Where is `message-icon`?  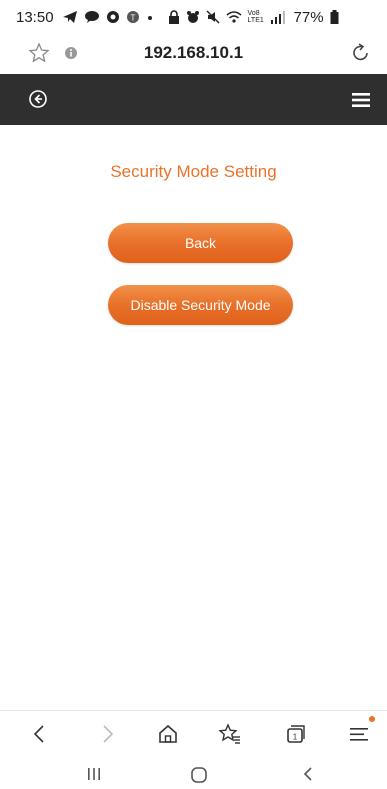 message-icon is located at coordinates (113, 17).